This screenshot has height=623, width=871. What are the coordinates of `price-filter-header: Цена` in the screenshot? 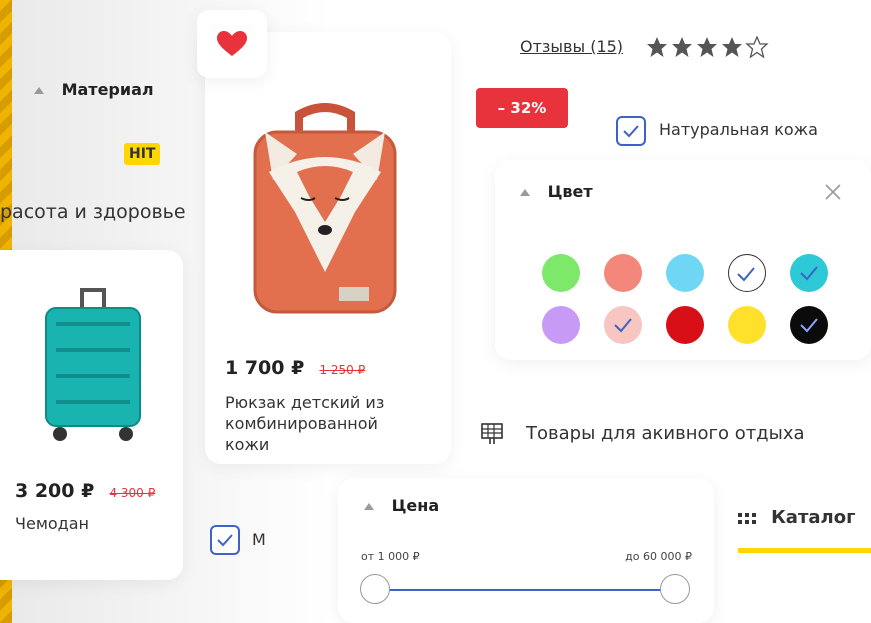 It's located at (401, 505).